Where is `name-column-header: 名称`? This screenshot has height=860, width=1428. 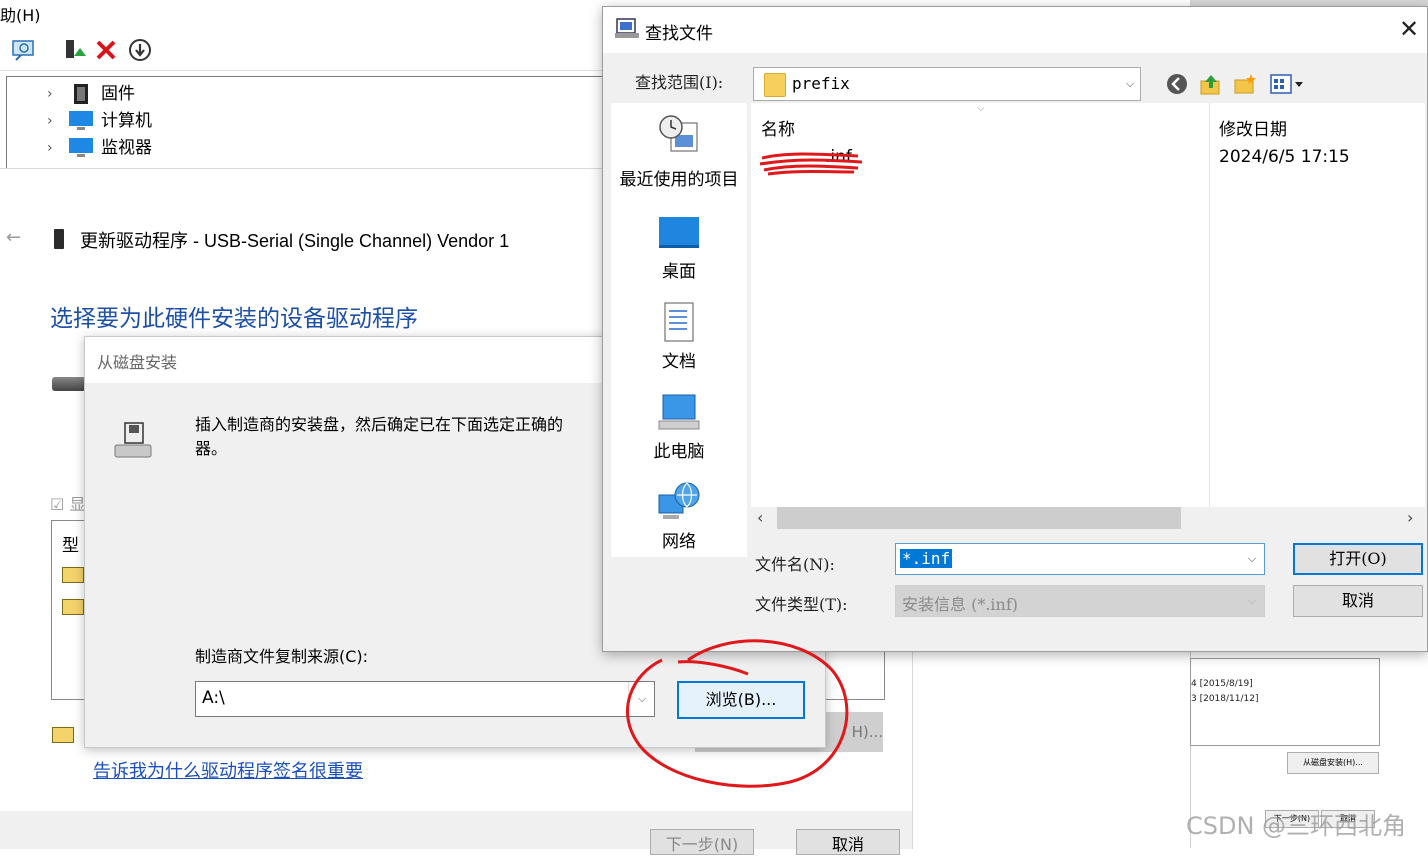
name-column-header: 名称 is located at coordinates (778, 127).